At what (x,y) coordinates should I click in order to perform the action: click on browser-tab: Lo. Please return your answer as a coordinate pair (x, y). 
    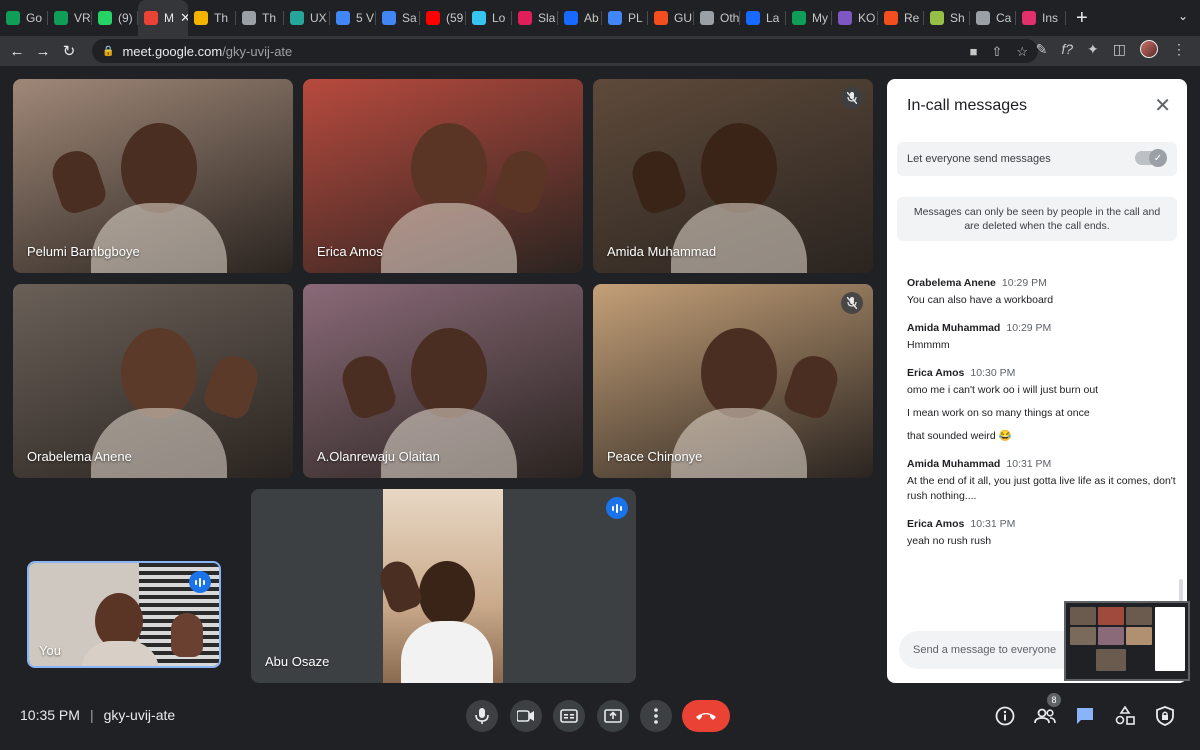
    Looking at the image, I should click on (489, 18).